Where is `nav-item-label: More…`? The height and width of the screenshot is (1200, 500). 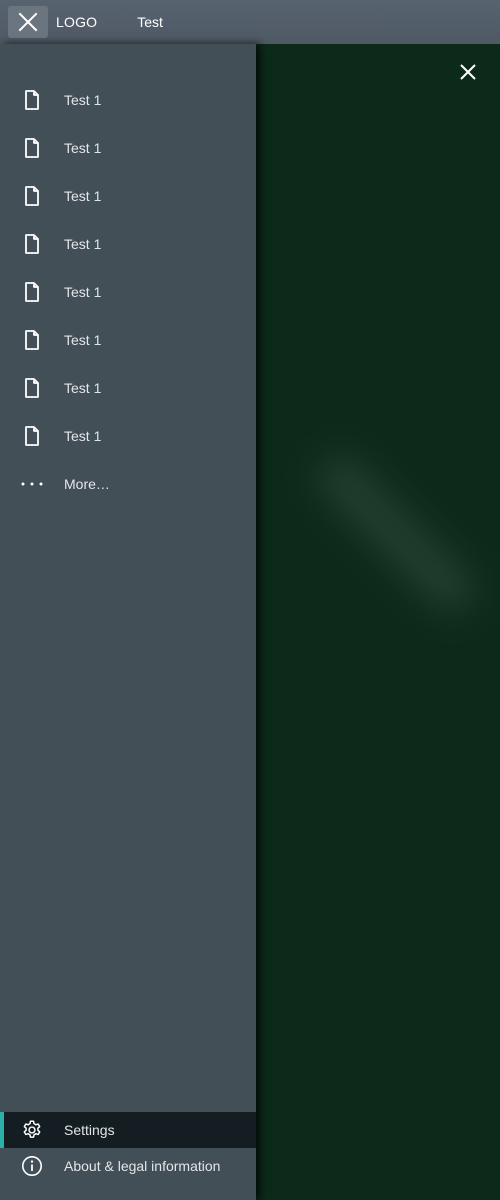
nav-item-label: More… is located at coordinates (87, 484).